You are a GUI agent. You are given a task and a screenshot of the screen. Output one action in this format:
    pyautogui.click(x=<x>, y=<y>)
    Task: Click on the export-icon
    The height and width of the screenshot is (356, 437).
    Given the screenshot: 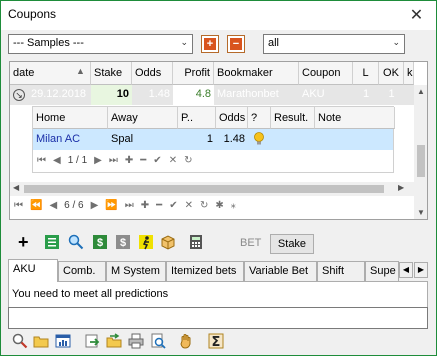 What is the action you would take?
    pyautogui.click(x=92, y=341)
    